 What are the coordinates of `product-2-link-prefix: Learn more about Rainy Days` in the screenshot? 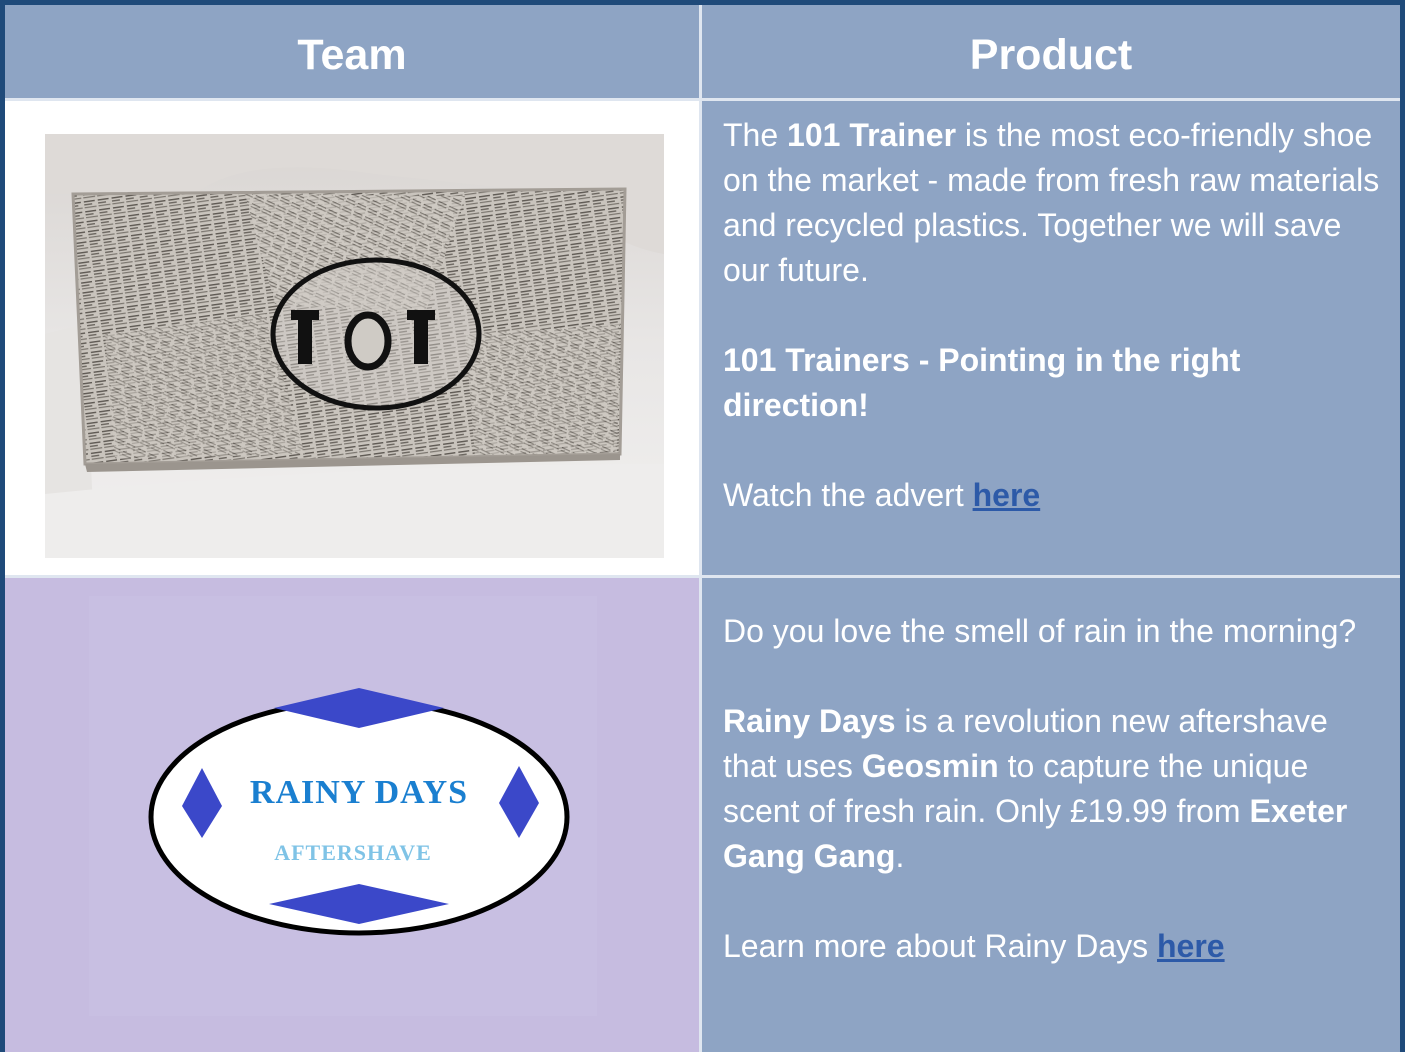 It's located at (940, 946).